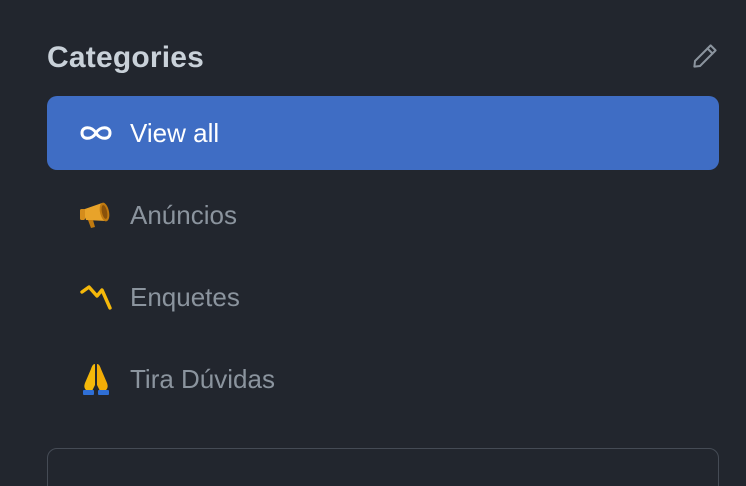 The image size is (746, 486). Describe the element at coordinates (97, 133) in the screenshot. I see `infinity-icon` at that location.